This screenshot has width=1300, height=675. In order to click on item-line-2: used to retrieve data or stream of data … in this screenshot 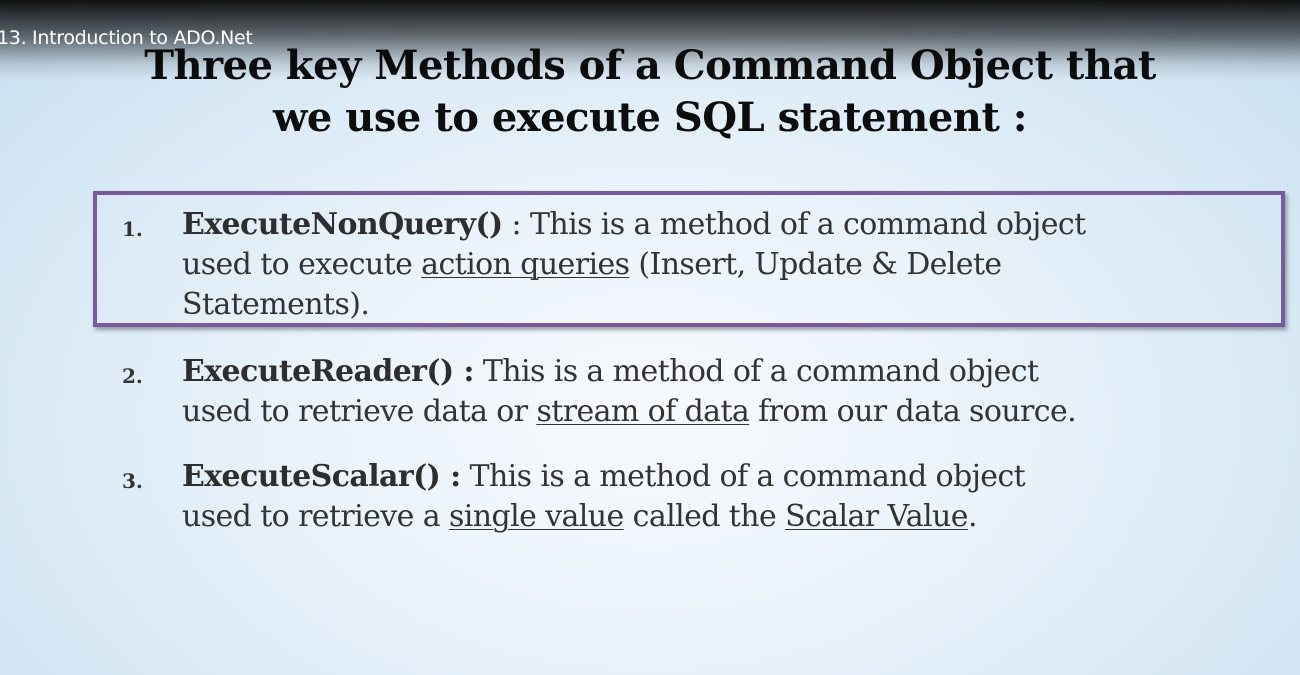, I will do `click(682, 412)`.